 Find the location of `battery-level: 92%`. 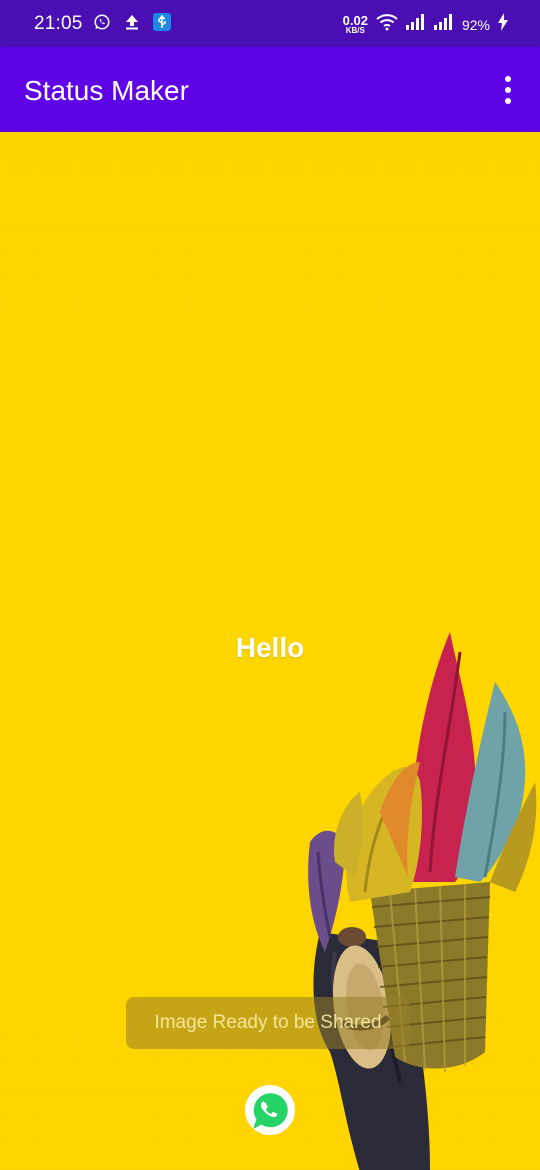

battery-level: 92% is located at coordinates (475, 24).